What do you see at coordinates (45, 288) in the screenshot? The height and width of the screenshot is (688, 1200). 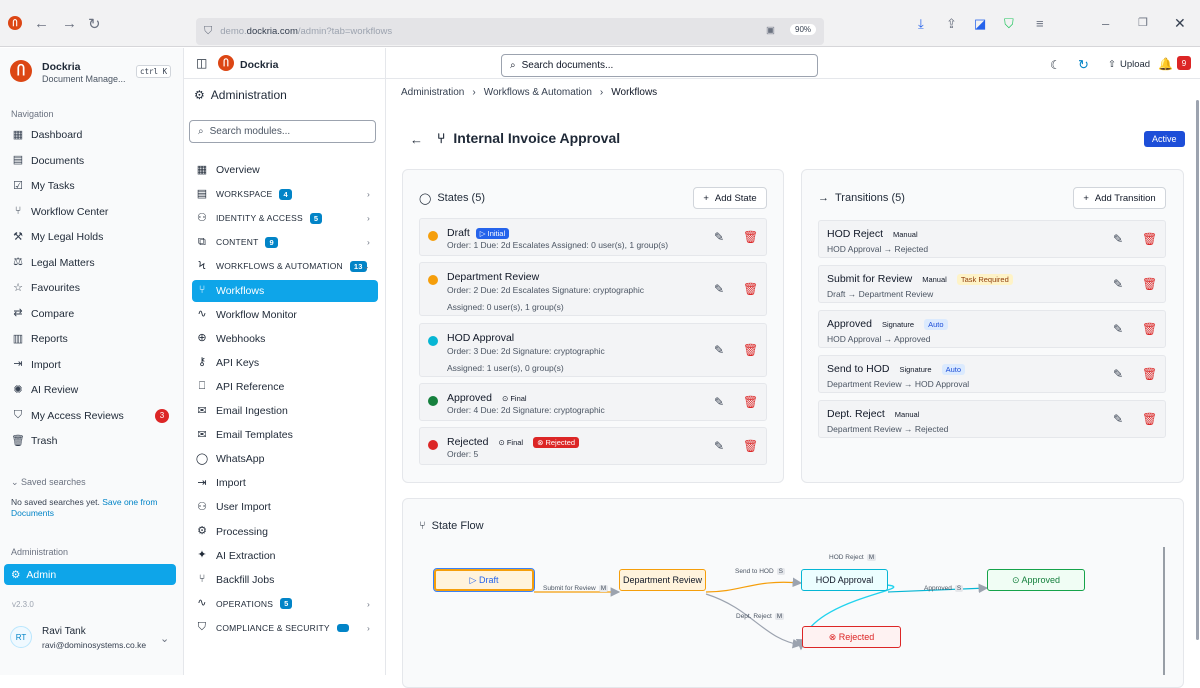 I see `sidebar-item-favourites: ☆ Favourites` at bounding box center [45, 288].